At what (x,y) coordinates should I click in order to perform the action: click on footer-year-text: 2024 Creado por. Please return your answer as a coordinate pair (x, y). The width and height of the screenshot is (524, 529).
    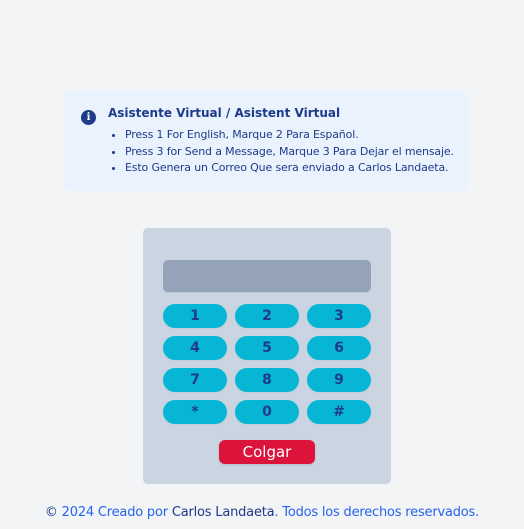
    Looking at the image, I should click on (114, 512).